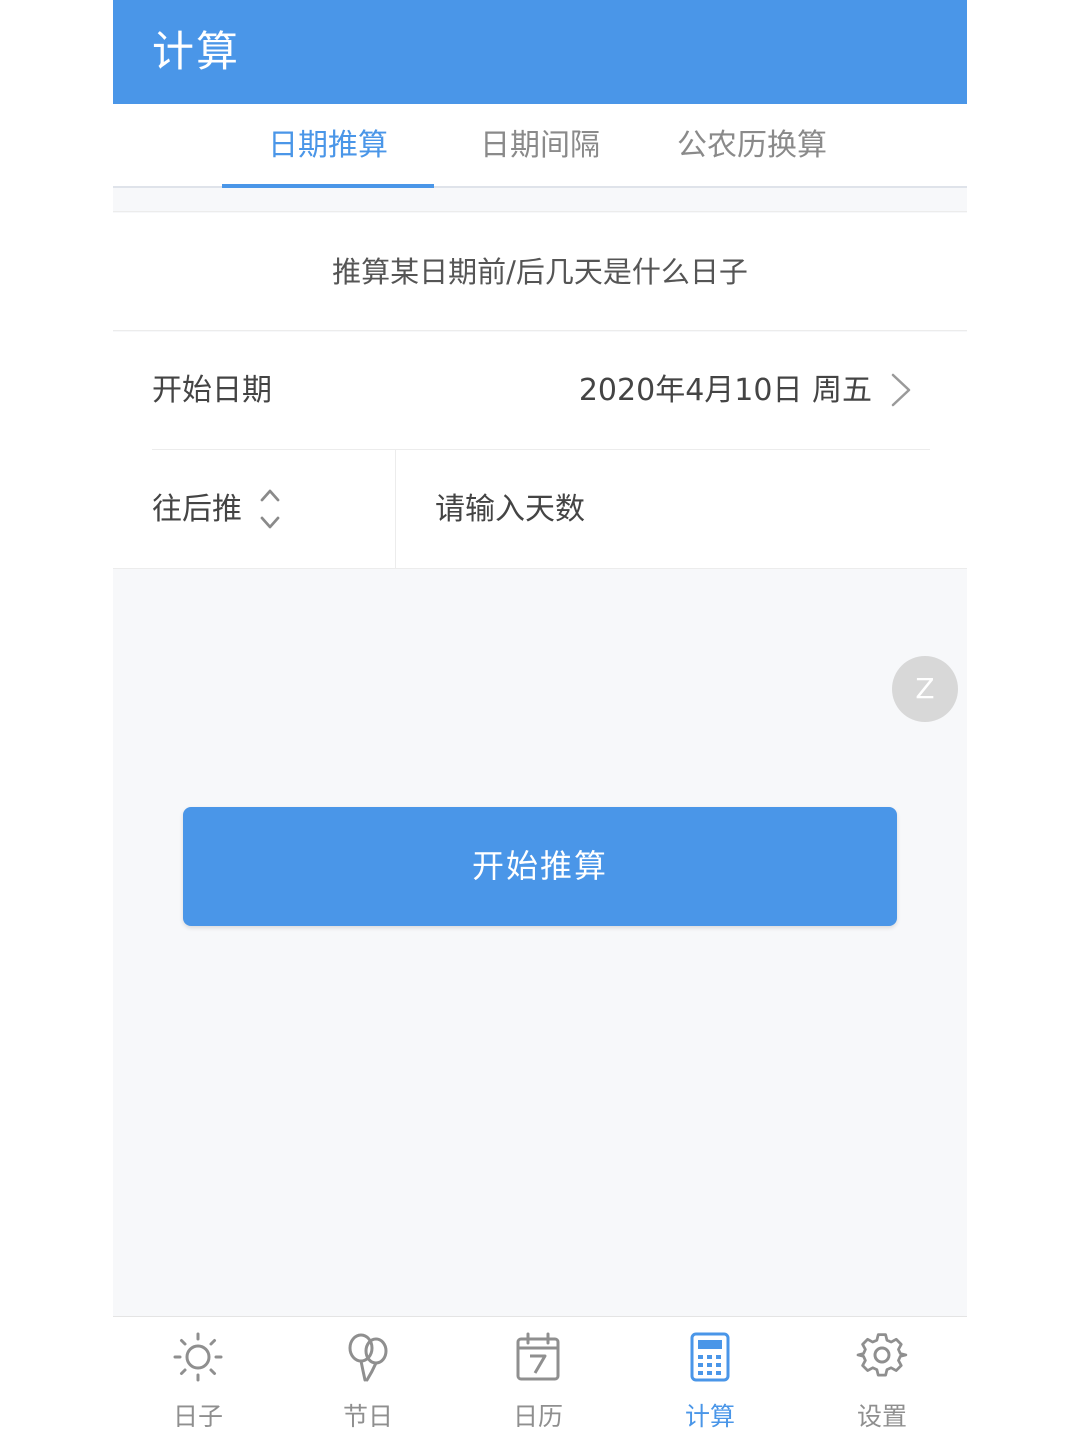 Image resolution: width=1080 pixels, height=1440 pixels. I want to click on nav-label-calculate: 计算, so click(709, 1416).